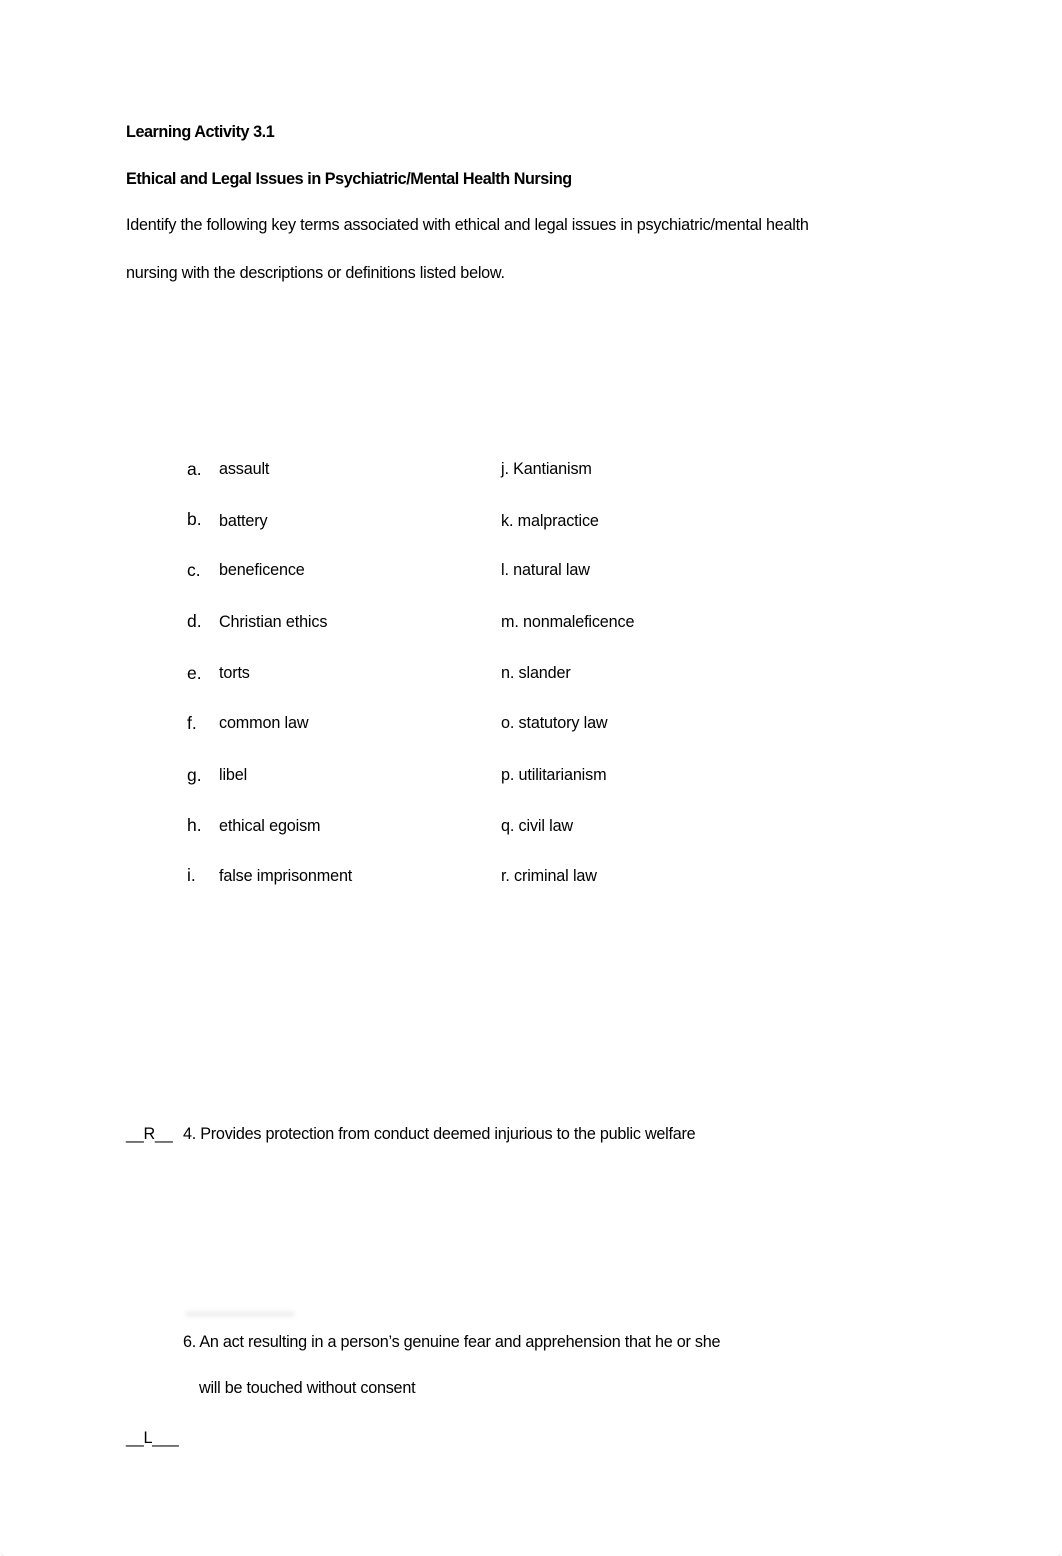 Image resolution: width=1062 pixels, height=1556 pixels. What do you see at coordinates (550, 521) in the screenshot?
I see `term-item: k. malpractice` at bounding box center [550, 521].